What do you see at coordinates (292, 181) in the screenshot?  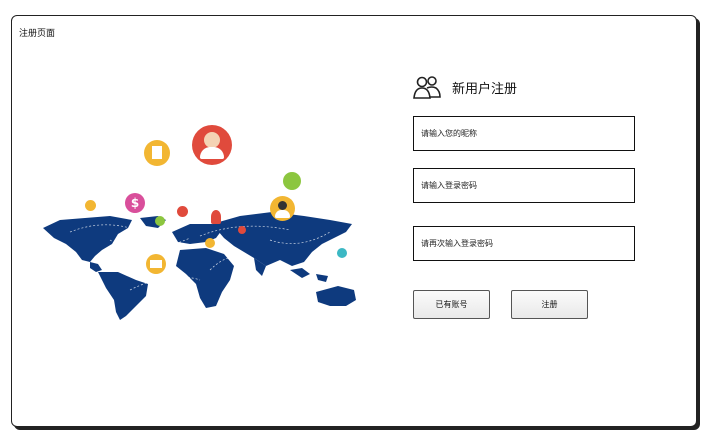 I see `lightbulb-bubble-icon` at bounding box center [292, 181].